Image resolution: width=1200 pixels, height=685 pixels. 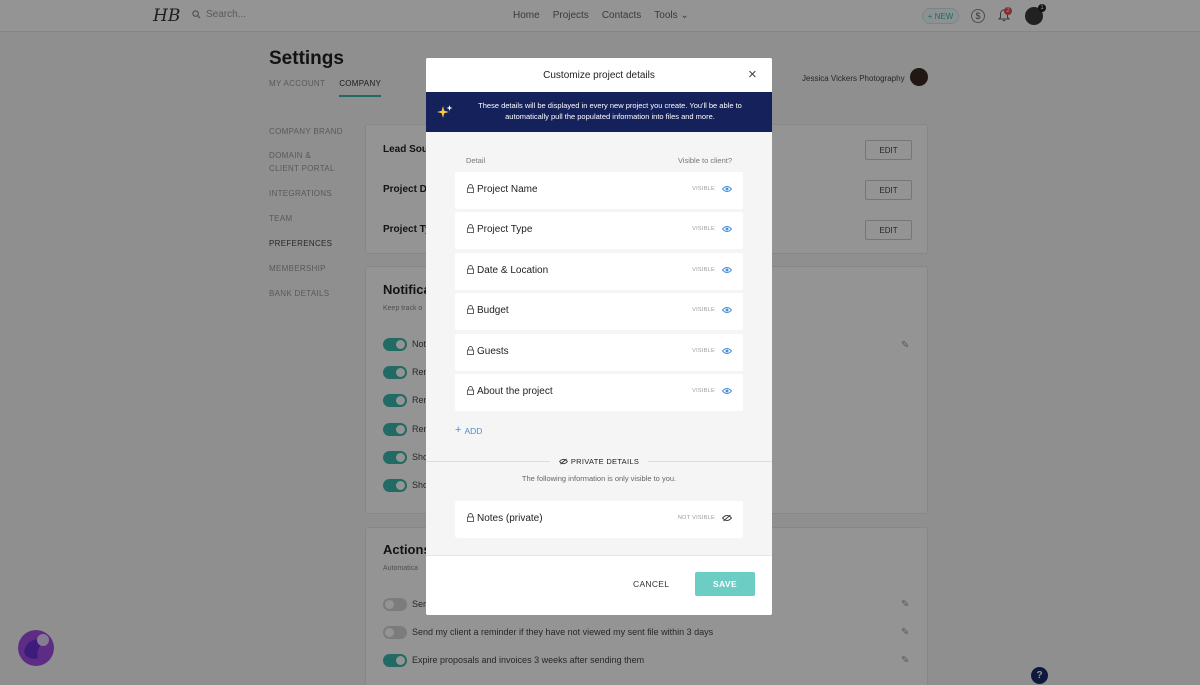 What do you see at coordinates (476, 160) in the screenshot?
I see `column-header-detail: Detail` at bounding box center [476, 160].